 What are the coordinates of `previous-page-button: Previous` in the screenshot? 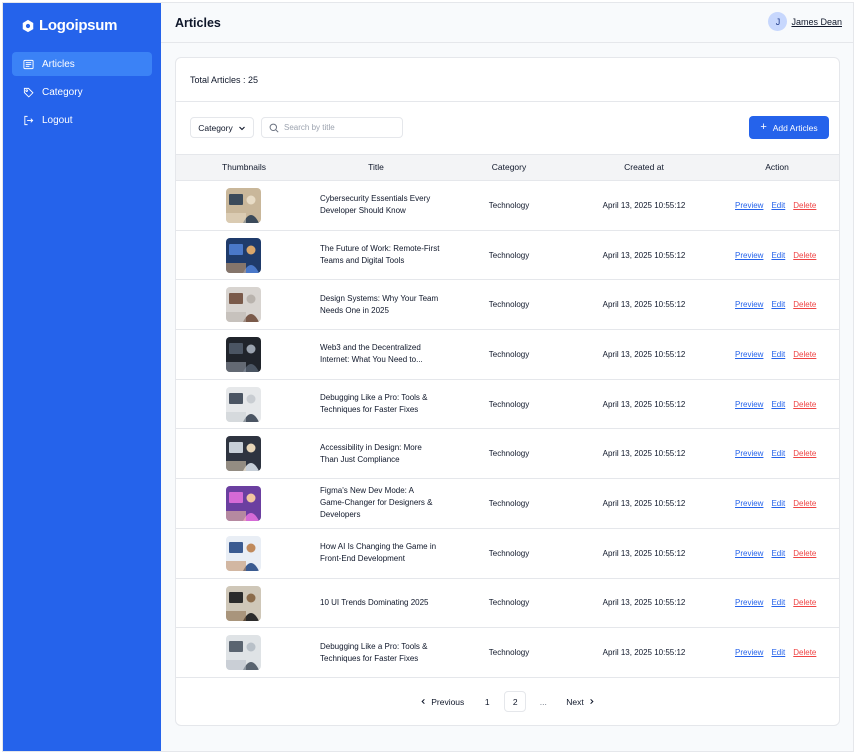 It's located at (442, 701).